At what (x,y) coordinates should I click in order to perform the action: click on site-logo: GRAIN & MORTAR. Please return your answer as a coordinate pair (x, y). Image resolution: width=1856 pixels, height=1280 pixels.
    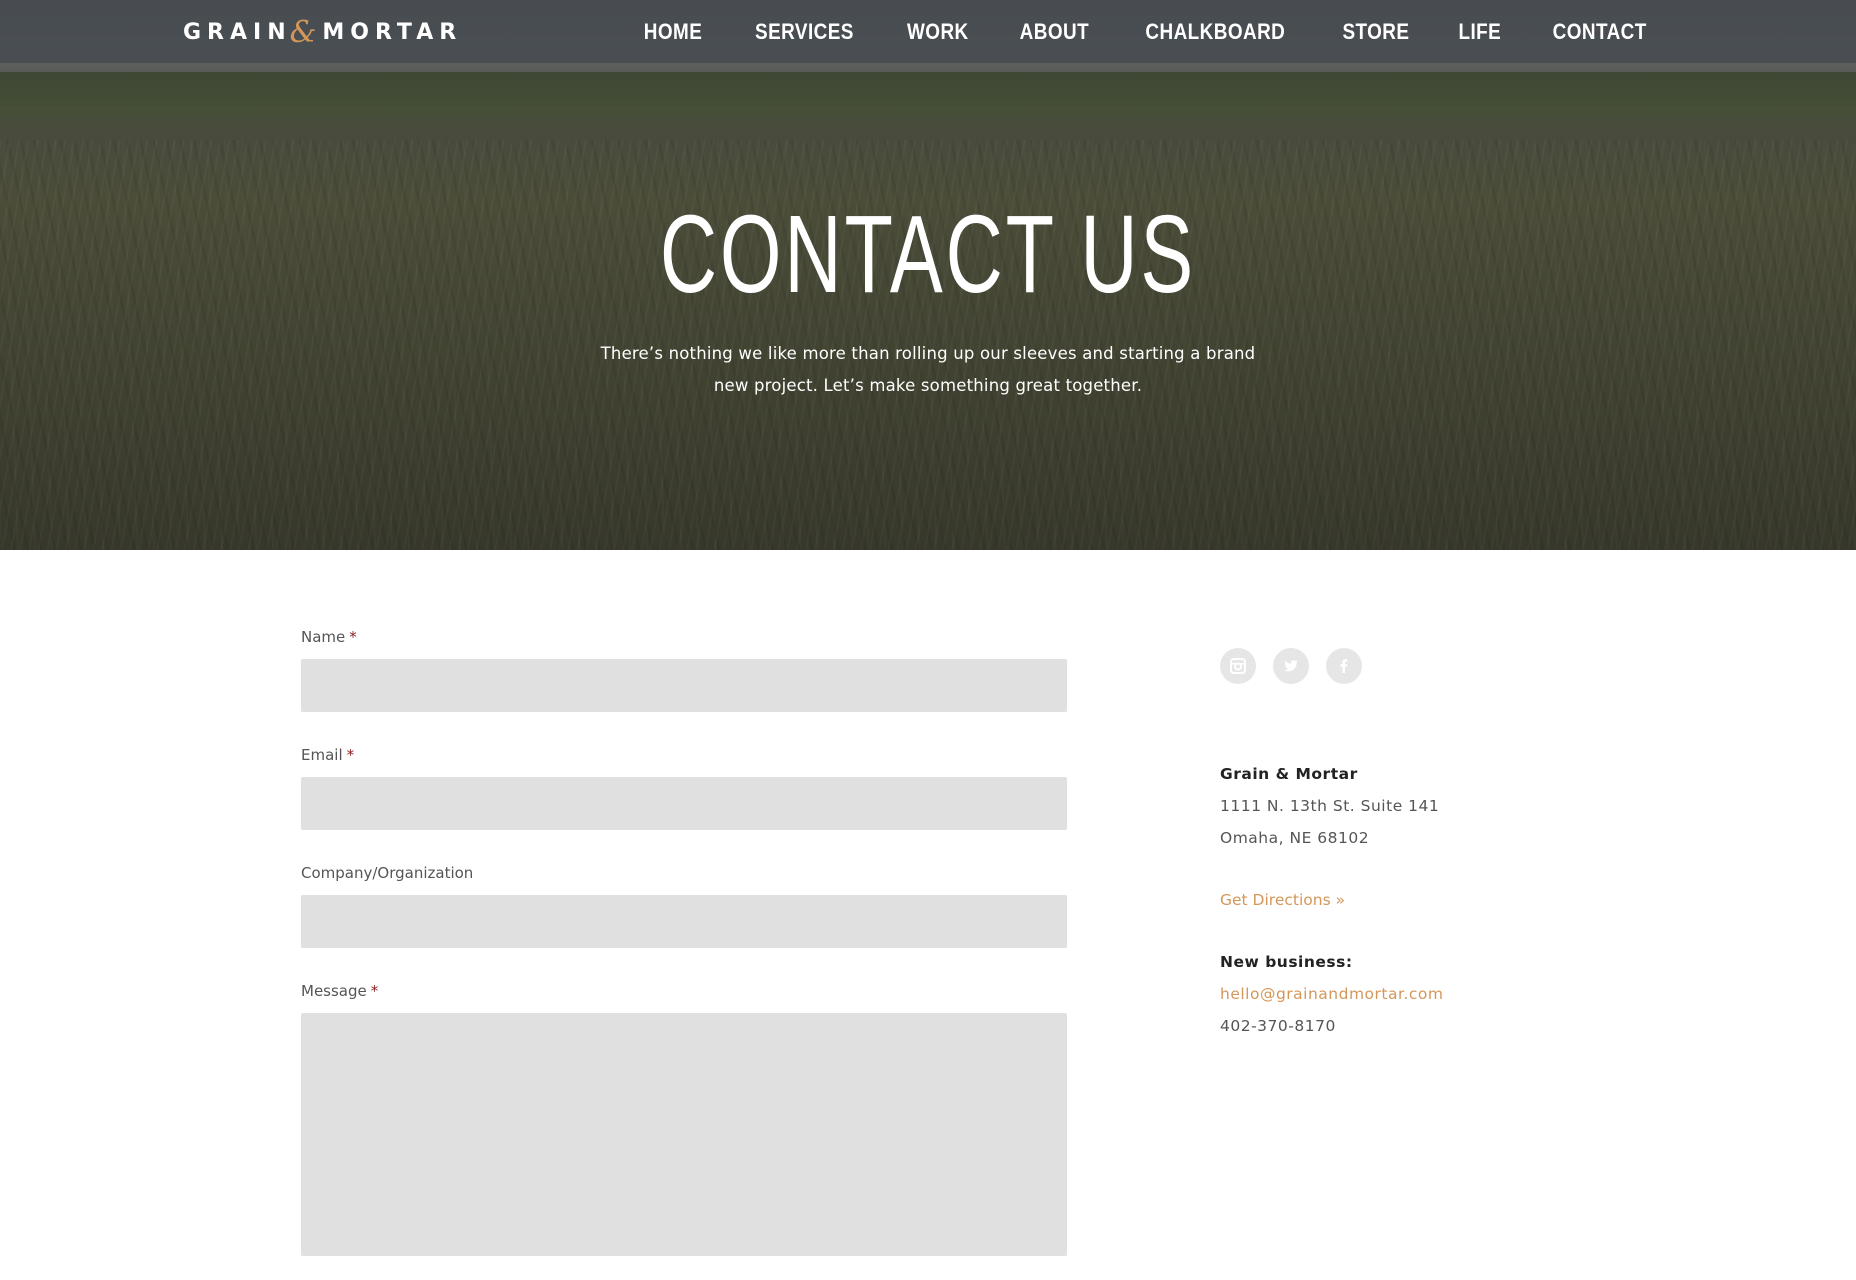
    Looking at the image, I should click on (323, 32).